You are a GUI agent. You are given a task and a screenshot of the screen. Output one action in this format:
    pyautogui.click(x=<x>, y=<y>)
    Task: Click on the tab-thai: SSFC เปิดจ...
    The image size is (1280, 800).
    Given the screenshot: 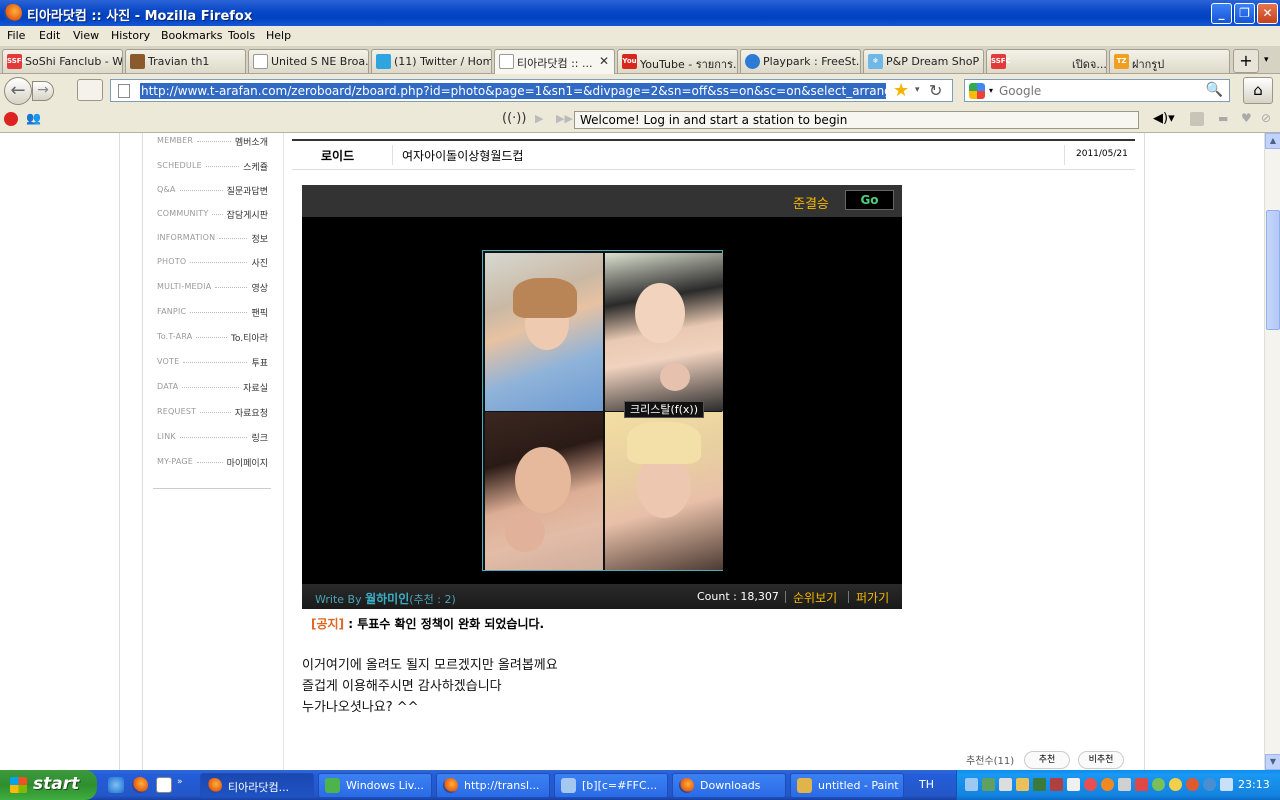 What is the action you would take?
    pyautogui.click(x=1046, y=61)
    